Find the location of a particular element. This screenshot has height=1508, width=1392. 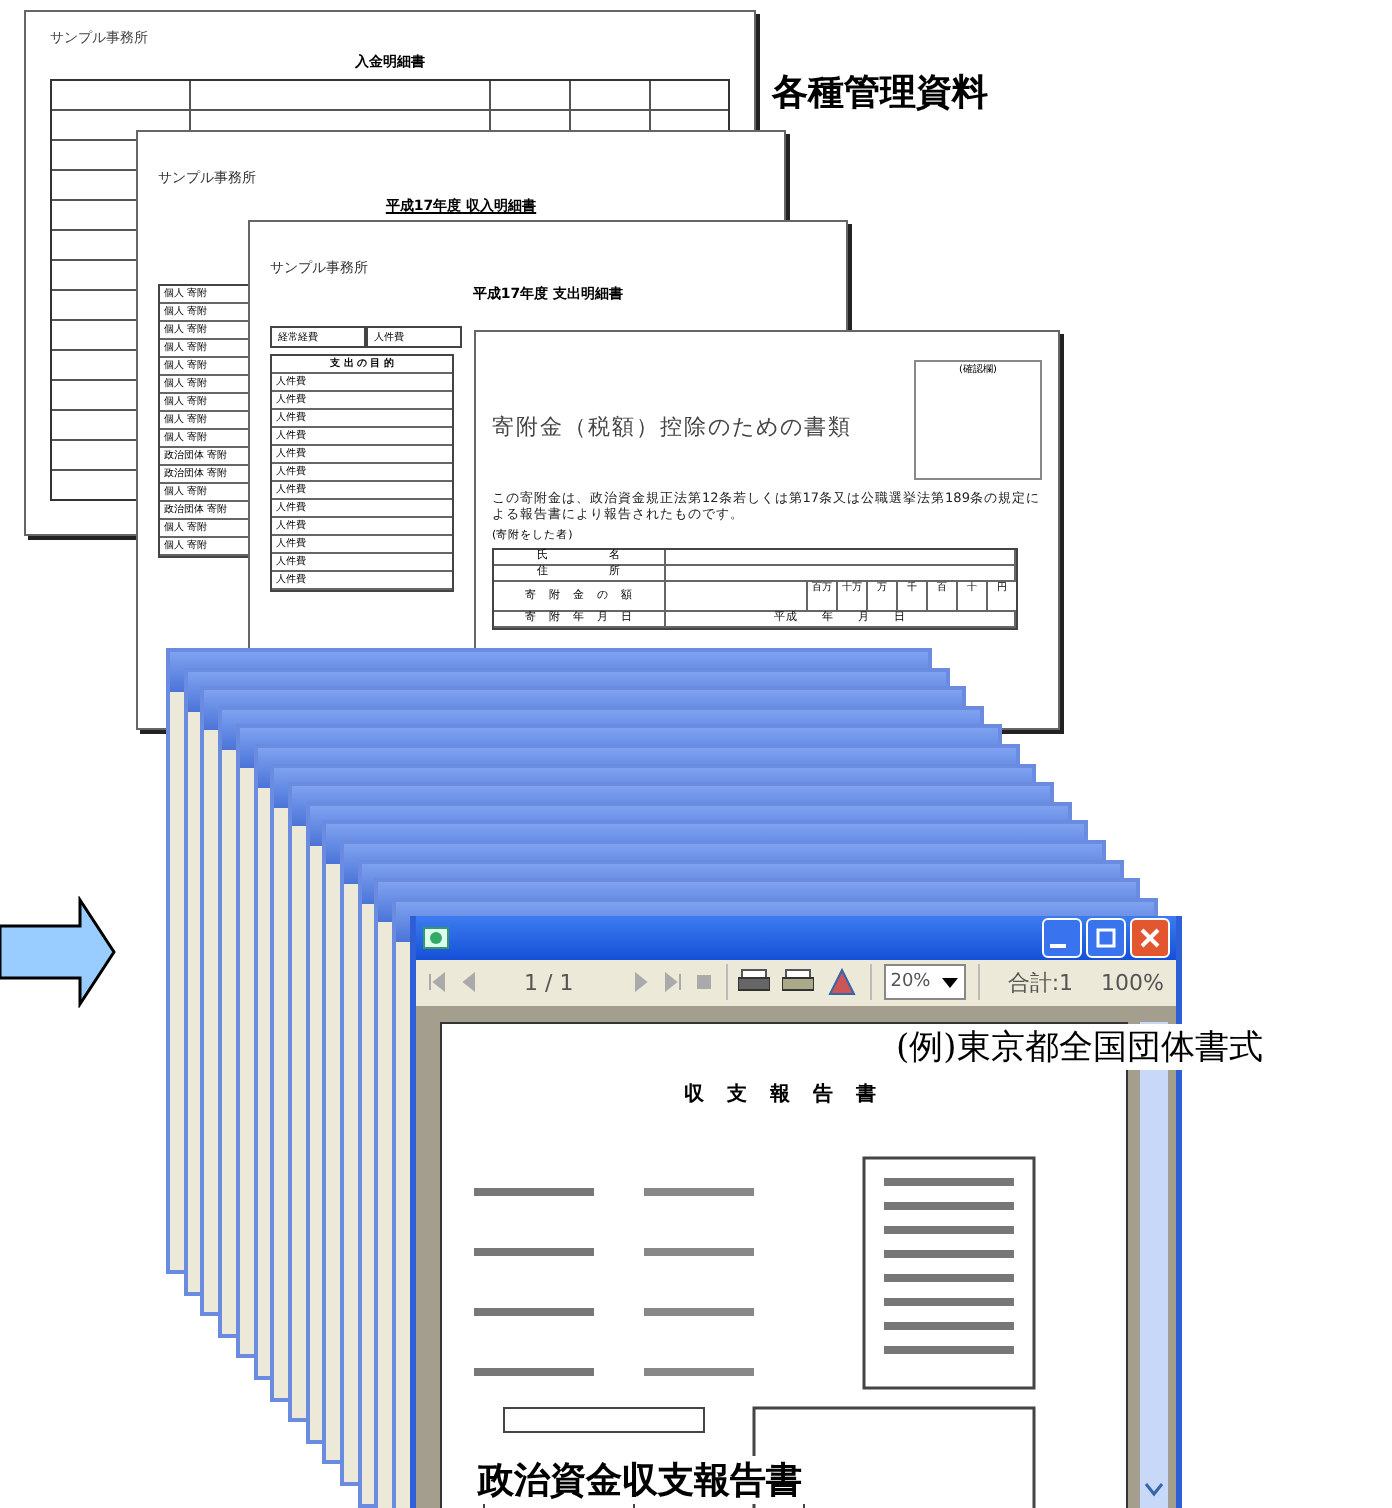

document-title: 寄附金（税額）控除のための書類 is located at coordinates (672, 427).